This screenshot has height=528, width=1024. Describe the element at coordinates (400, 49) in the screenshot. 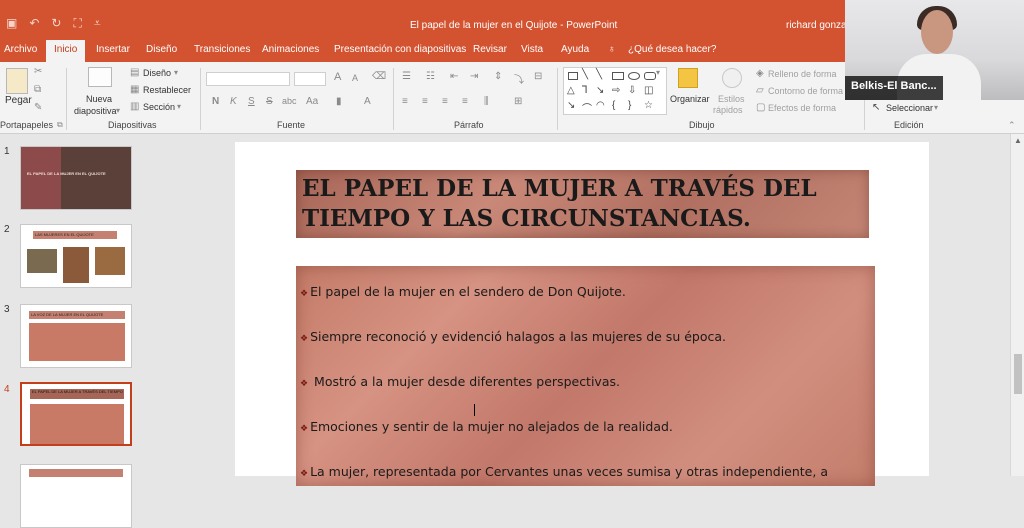

I see `tab-presentacion: Presentación con diapositivas` at that location.